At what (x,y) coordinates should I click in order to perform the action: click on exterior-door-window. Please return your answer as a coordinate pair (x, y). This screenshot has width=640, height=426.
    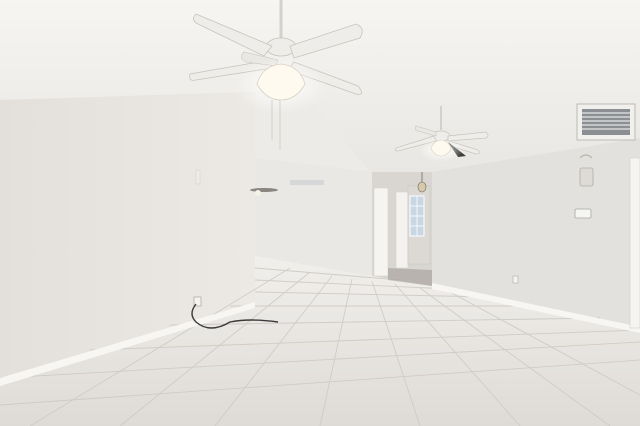
    Looking at the image, I should click on (419, 225).